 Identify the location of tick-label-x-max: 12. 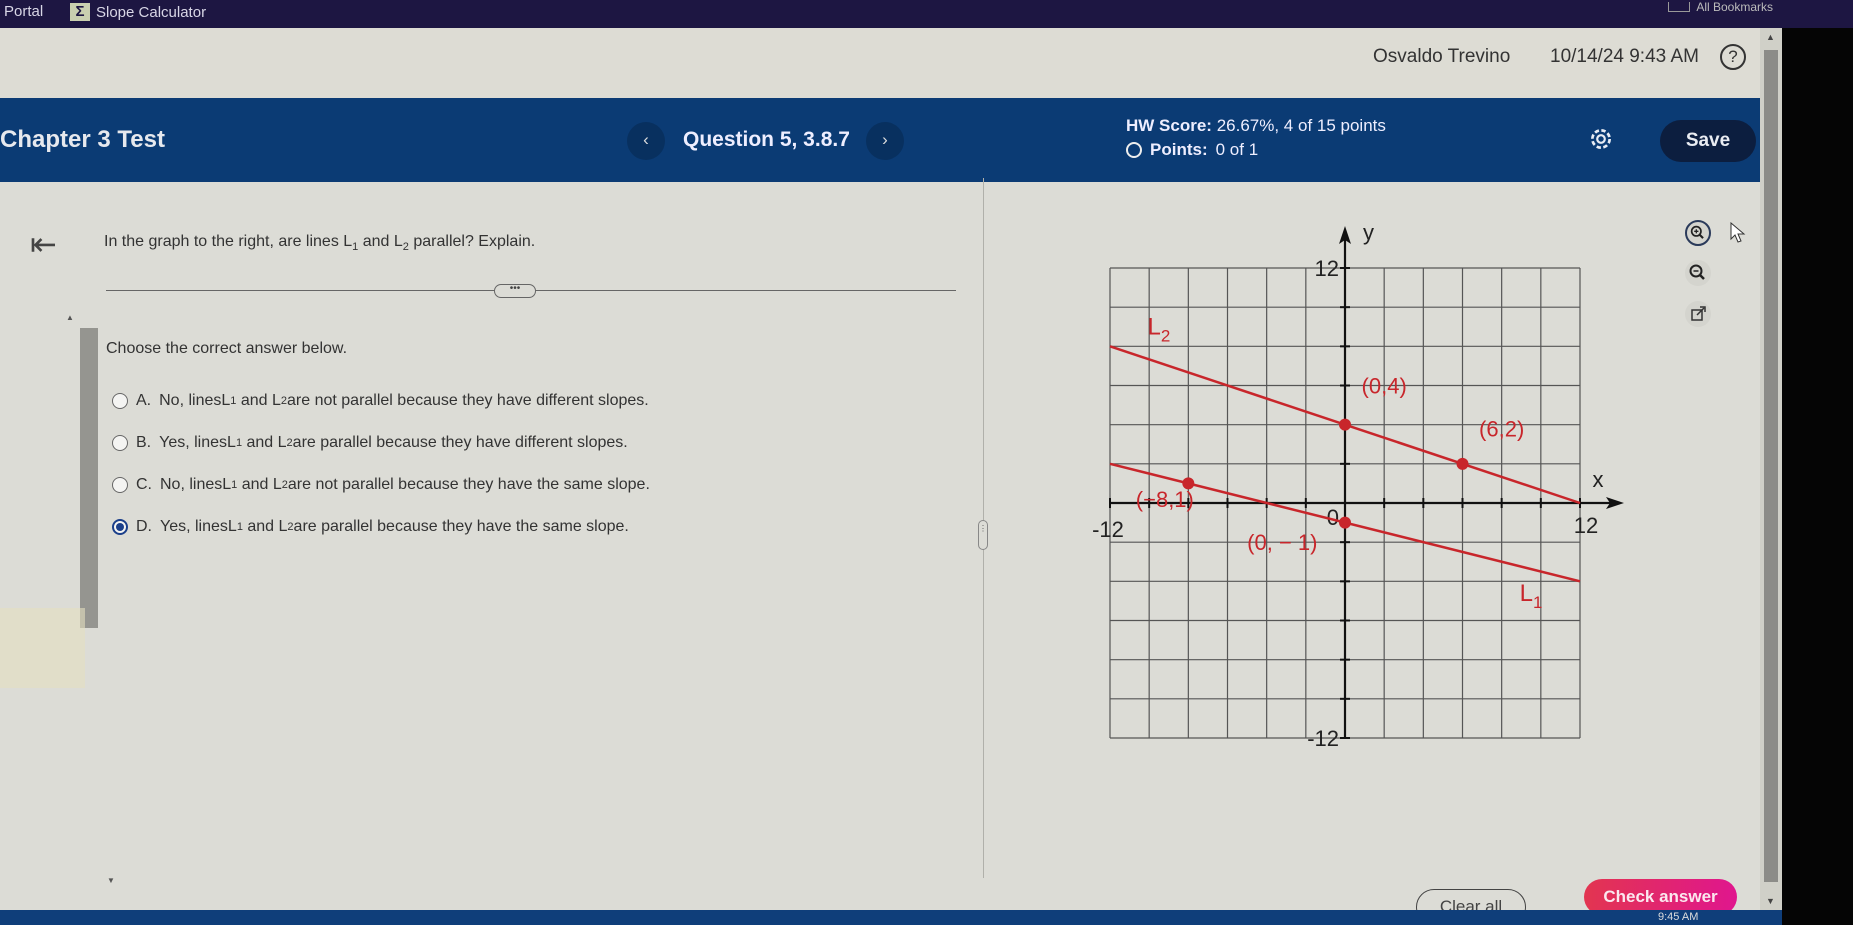
(1586, 525).